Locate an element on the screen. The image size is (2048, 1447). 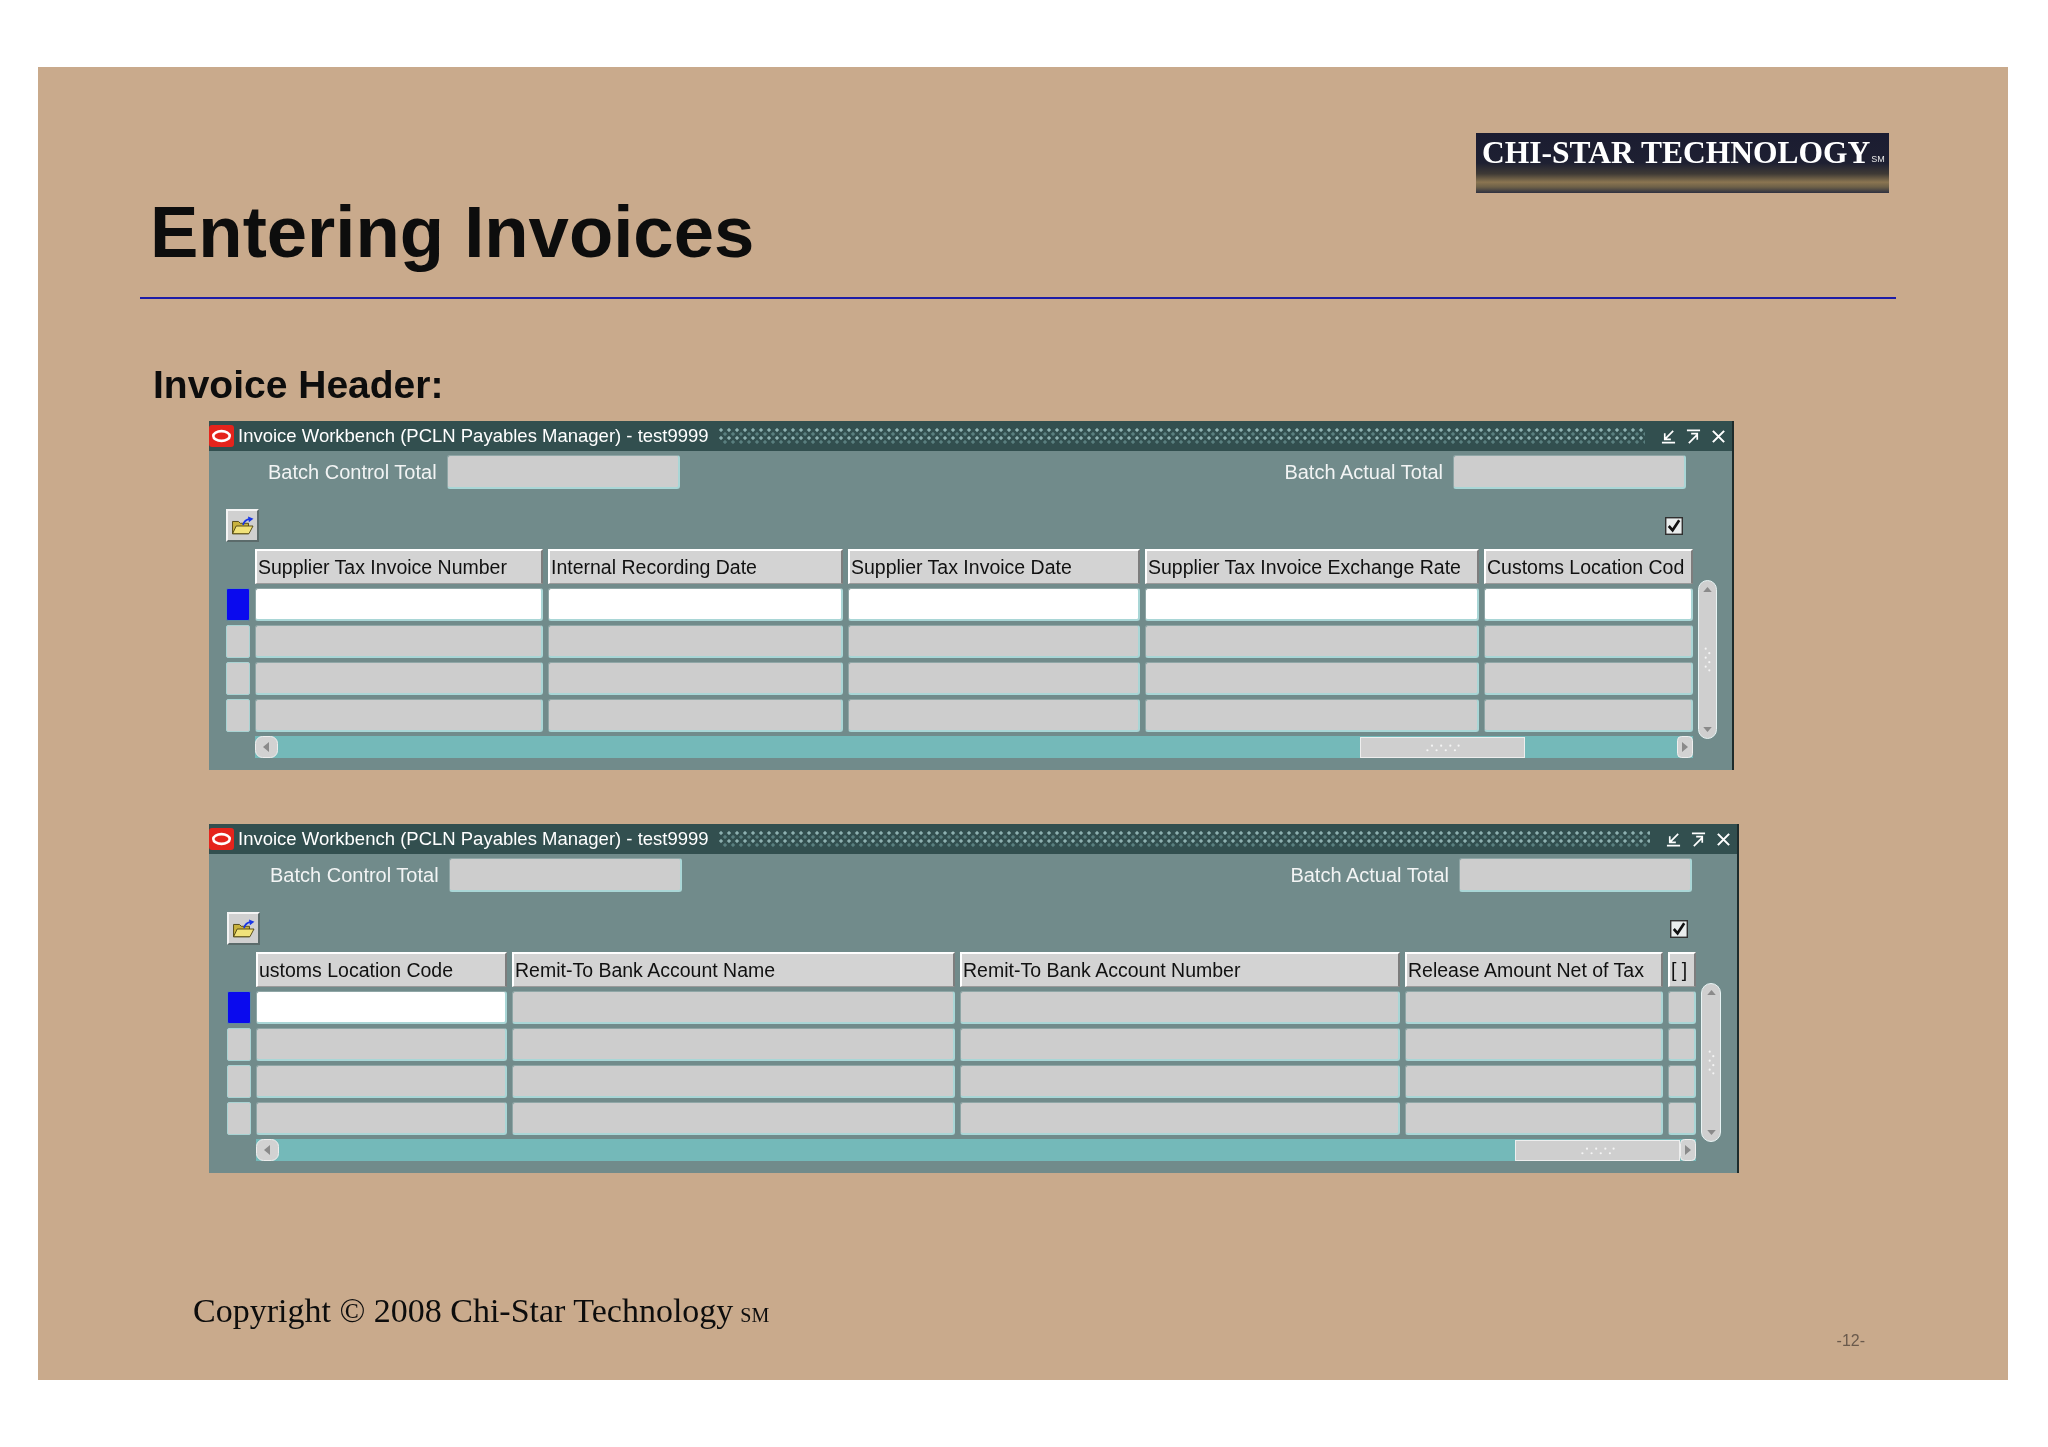
copyright-text: Copyright © 2008 Chi-Star Technology is located at coordinates (463, 1311).